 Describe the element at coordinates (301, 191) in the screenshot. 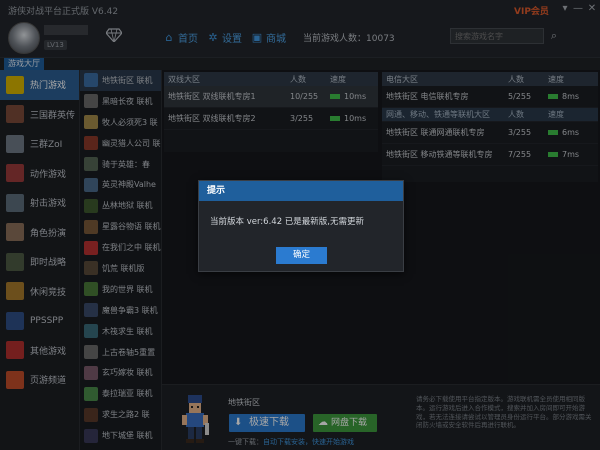

I see `dialog-title: 提示` at that location.